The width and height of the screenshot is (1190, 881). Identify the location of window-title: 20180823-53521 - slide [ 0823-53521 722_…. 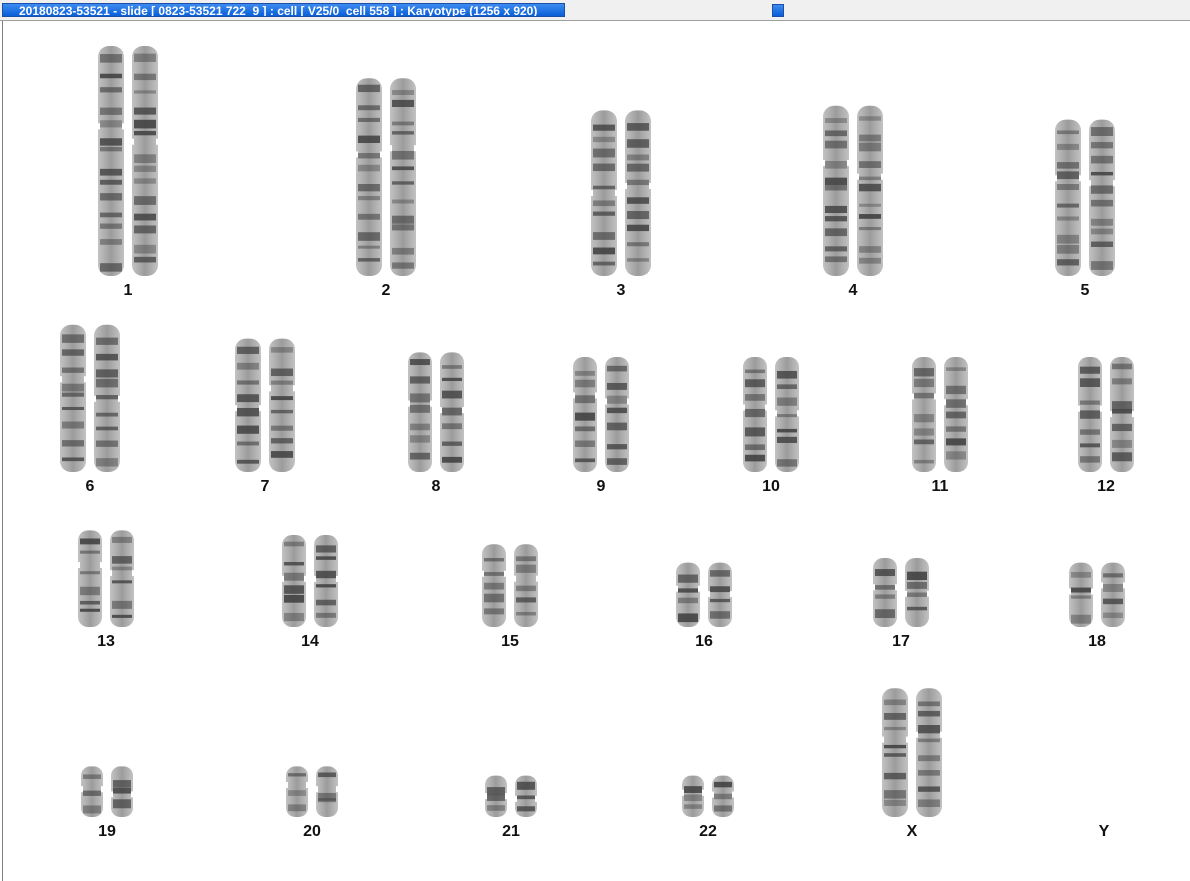
(283, 10).